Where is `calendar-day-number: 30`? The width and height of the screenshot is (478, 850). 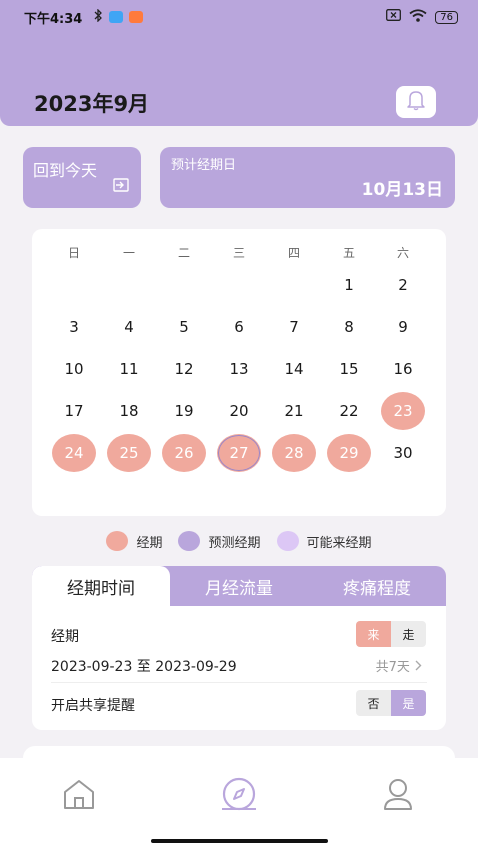 calendar-day-number: 30 is located at coordinates (403, 453).